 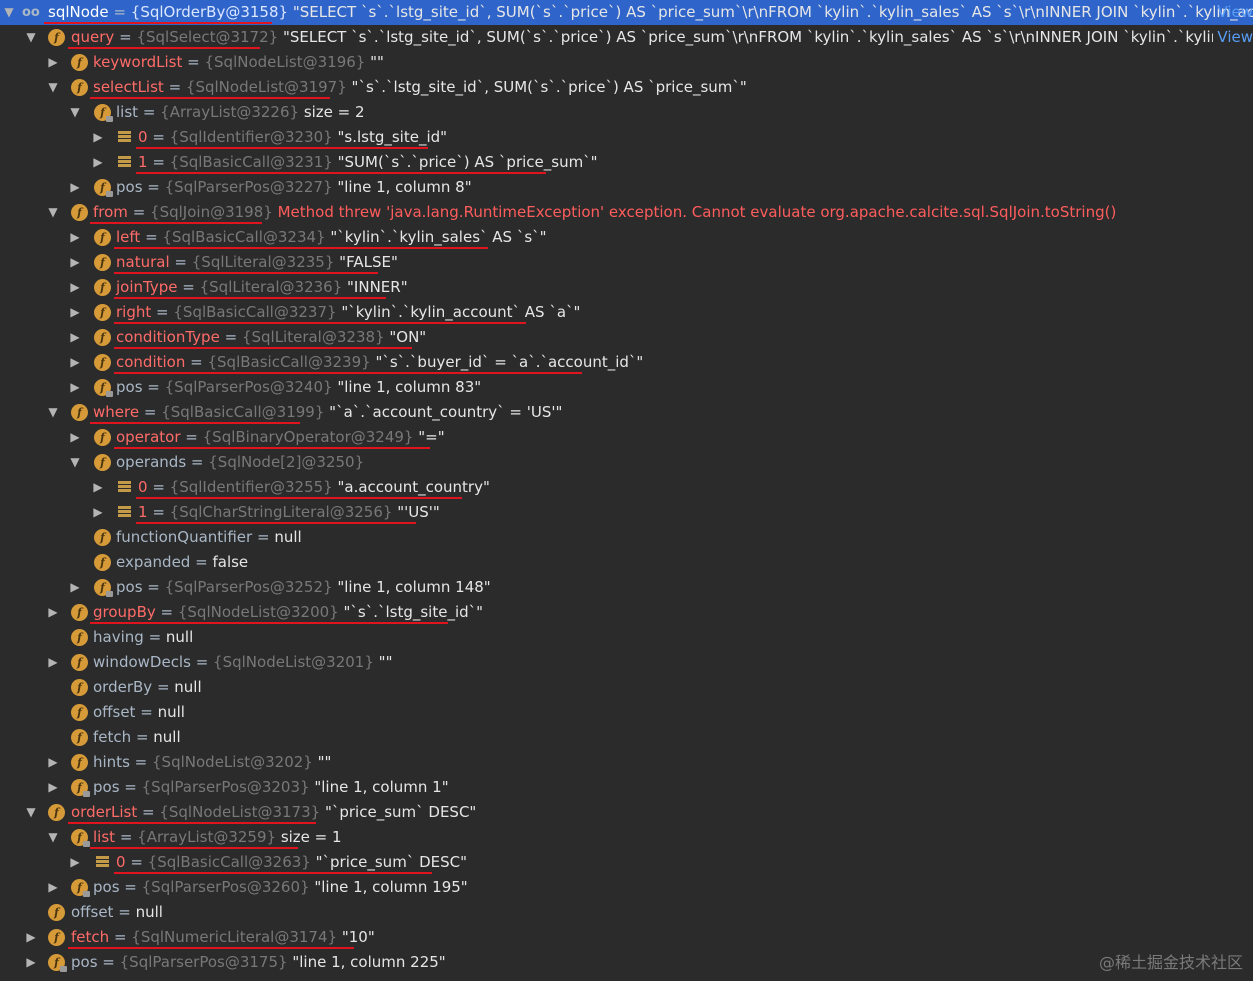 I want to click on variable-name: functionQuantifier, so click(x=184, y=537).